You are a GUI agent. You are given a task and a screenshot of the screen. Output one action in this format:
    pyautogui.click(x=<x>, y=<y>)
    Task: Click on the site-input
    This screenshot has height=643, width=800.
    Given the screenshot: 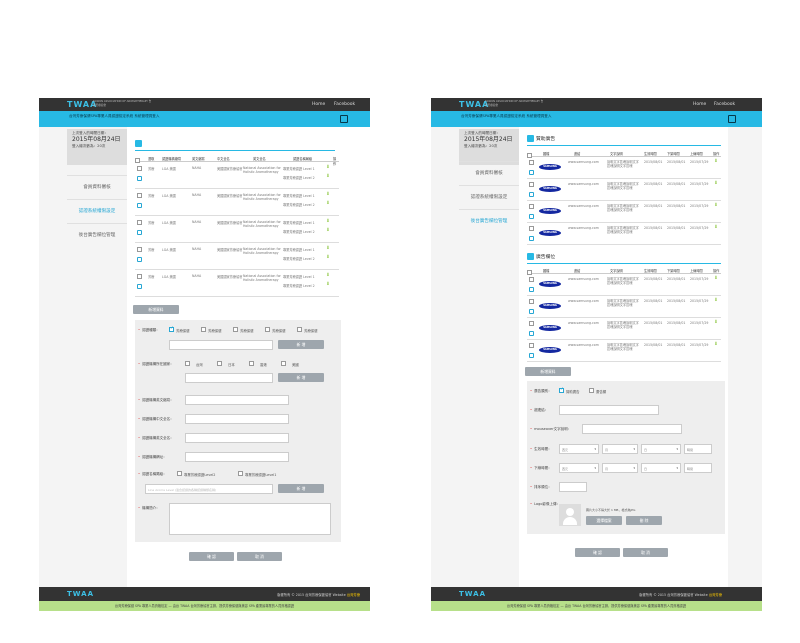 What is the action you would take?
    pyautogui.click(x=237, y=457)
    